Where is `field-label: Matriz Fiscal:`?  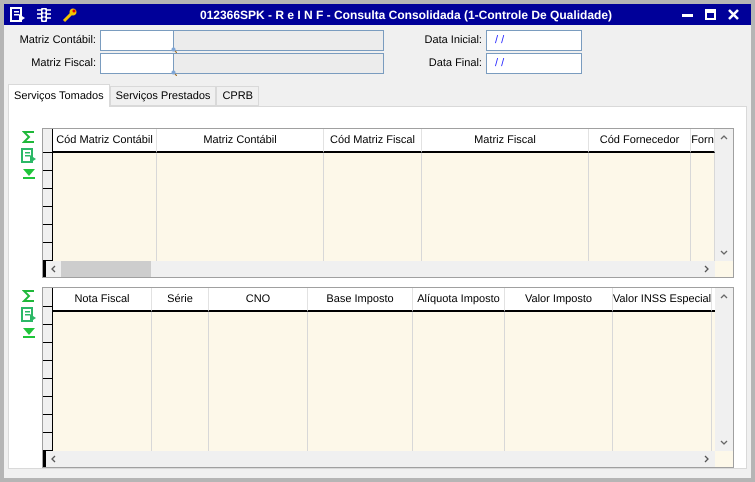 field-label: Matriz Fiscal: is located at coordinates (63, 64).